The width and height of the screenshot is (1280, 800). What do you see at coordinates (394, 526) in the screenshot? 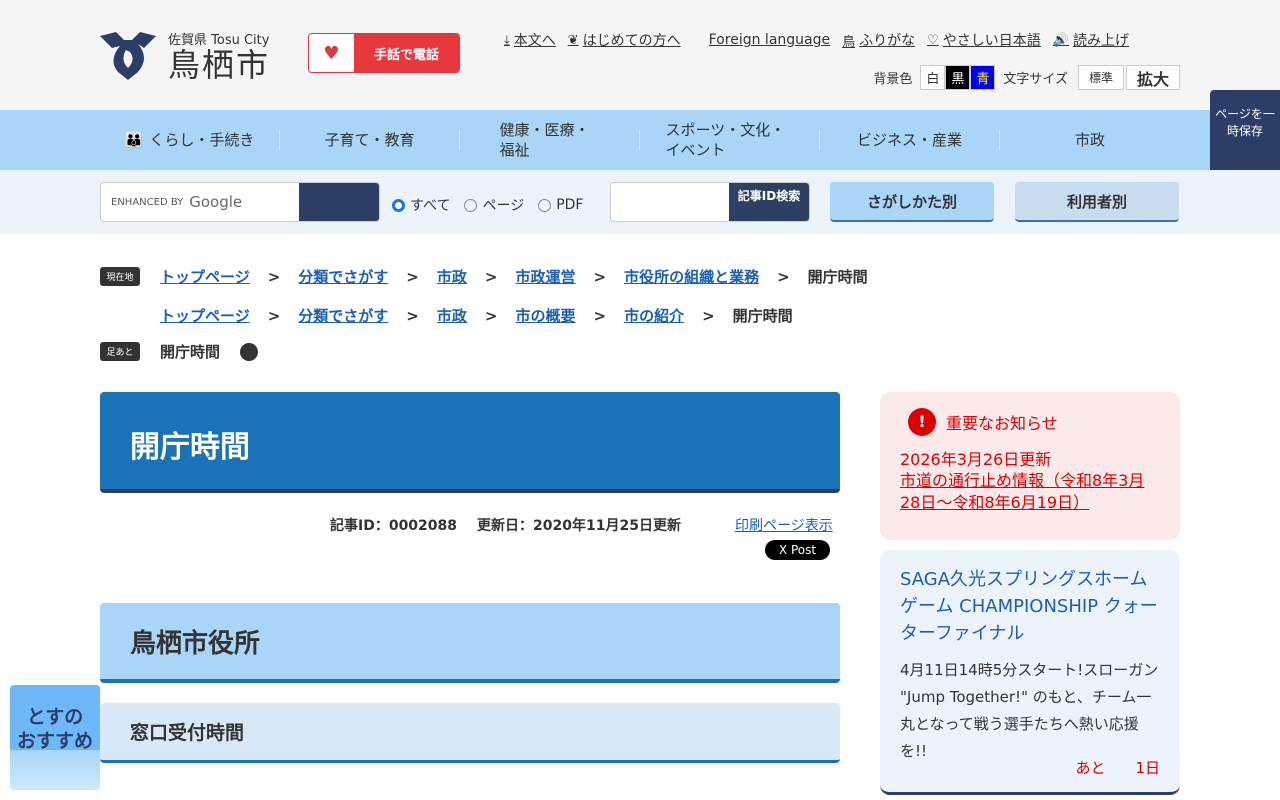
I see `article-id: 記事ID：0002088` at bounding box center [394, 526].